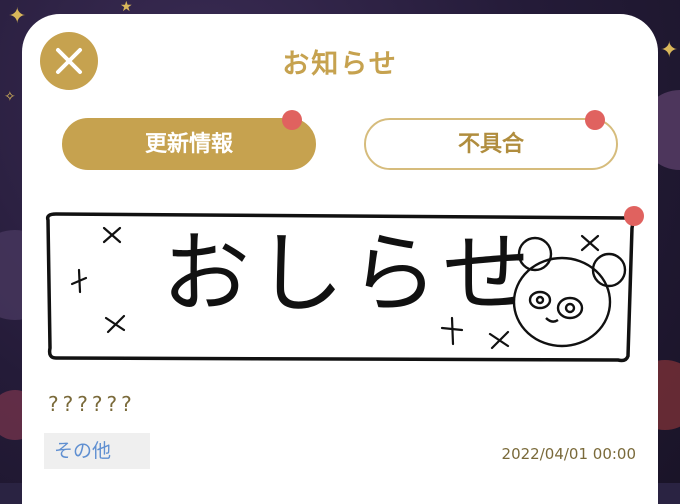  What do you see at coordinates (595, 120) in the screenshot?
I see `tab-bugs-notification-dot` at bounding box center [595, 120].